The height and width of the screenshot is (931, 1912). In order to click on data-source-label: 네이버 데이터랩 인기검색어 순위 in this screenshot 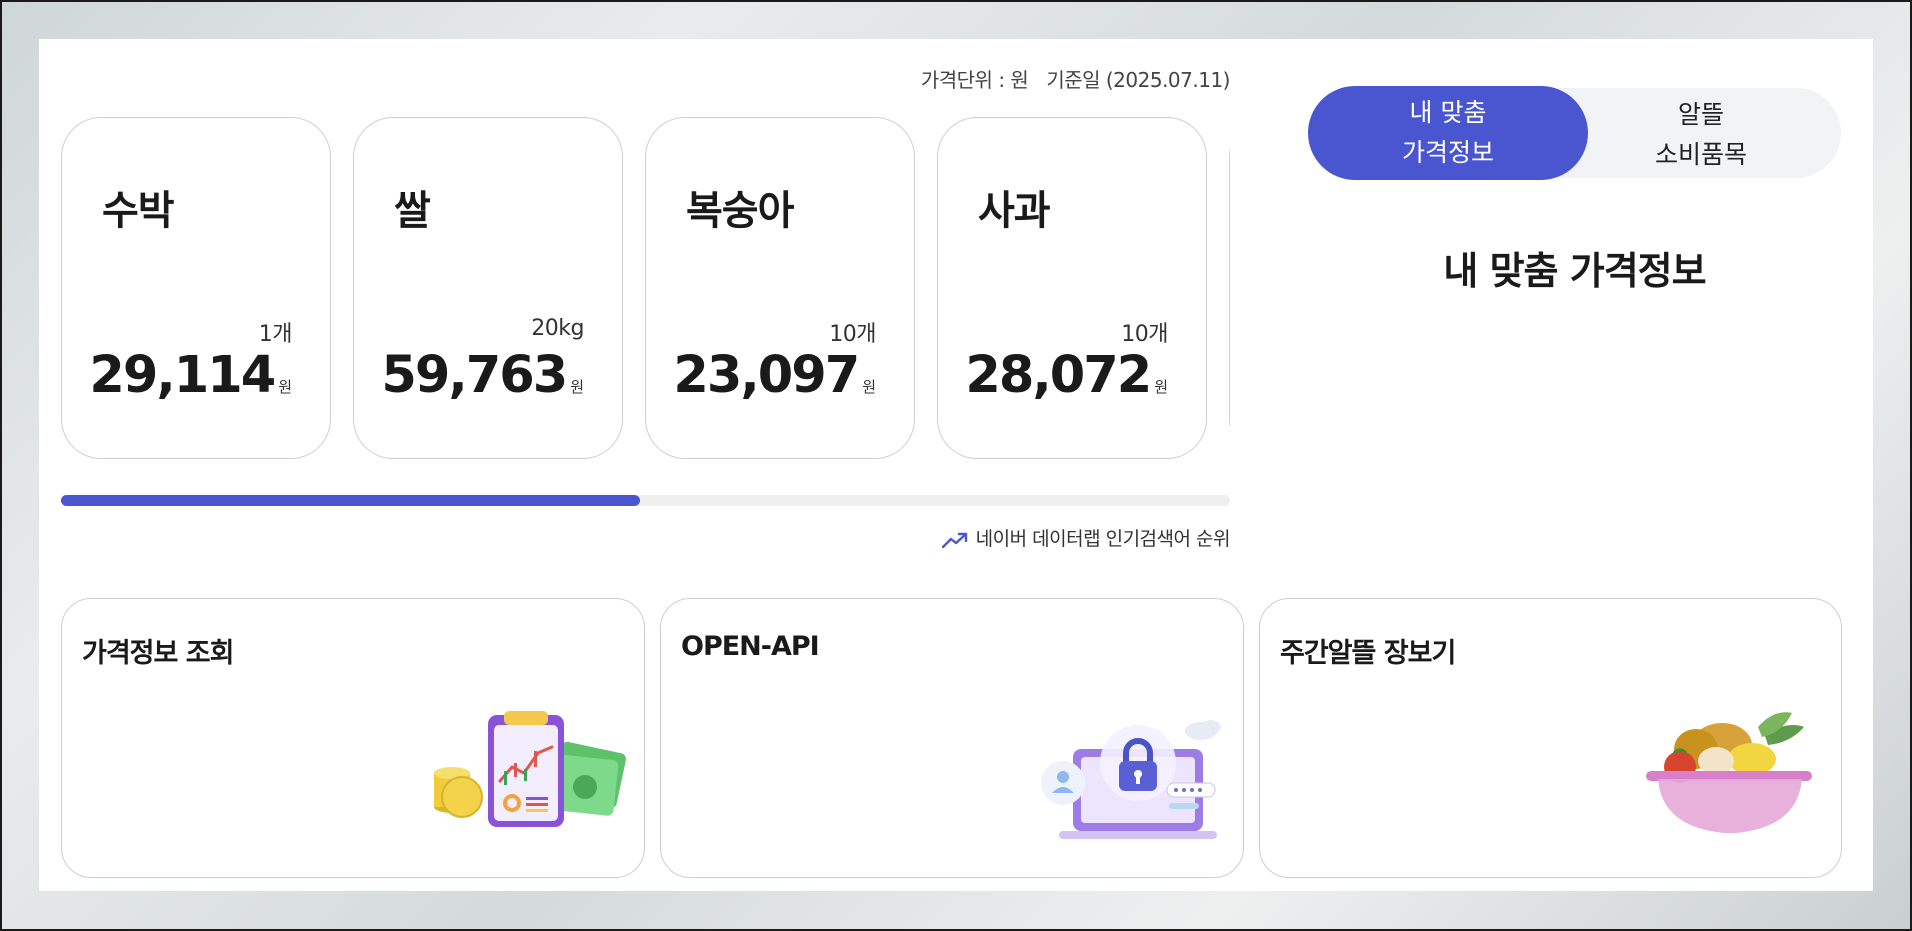, I will do `click(1103, 539)`.